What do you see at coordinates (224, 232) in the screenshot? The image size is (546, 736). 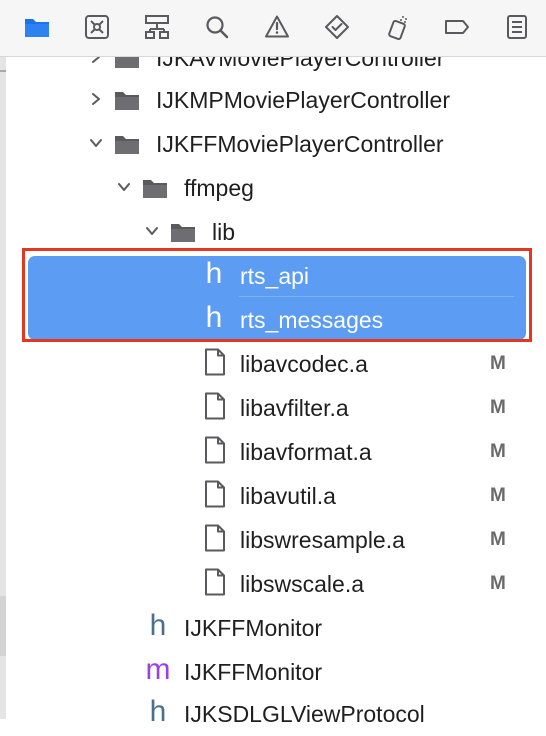 I see `tree-row-label: lib` at bounding box center [224, 232].